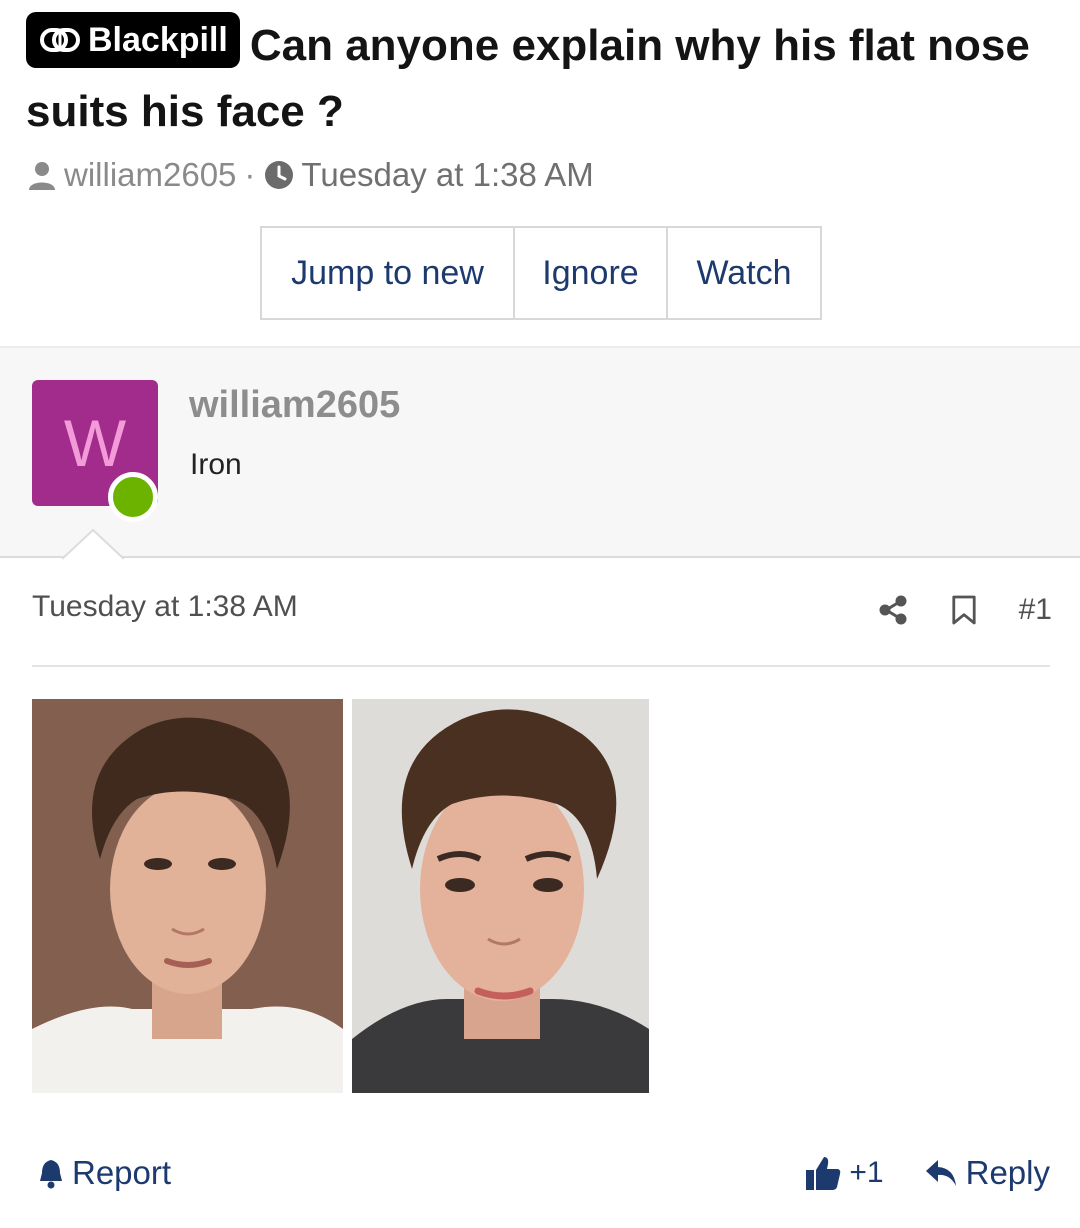 The image size is (1080, 1228). What do you see at coordinates (447, 175) in the screenshot?
I see `thread-date: Tuesday at 1:38 AM` at bounding box center [447, 175].